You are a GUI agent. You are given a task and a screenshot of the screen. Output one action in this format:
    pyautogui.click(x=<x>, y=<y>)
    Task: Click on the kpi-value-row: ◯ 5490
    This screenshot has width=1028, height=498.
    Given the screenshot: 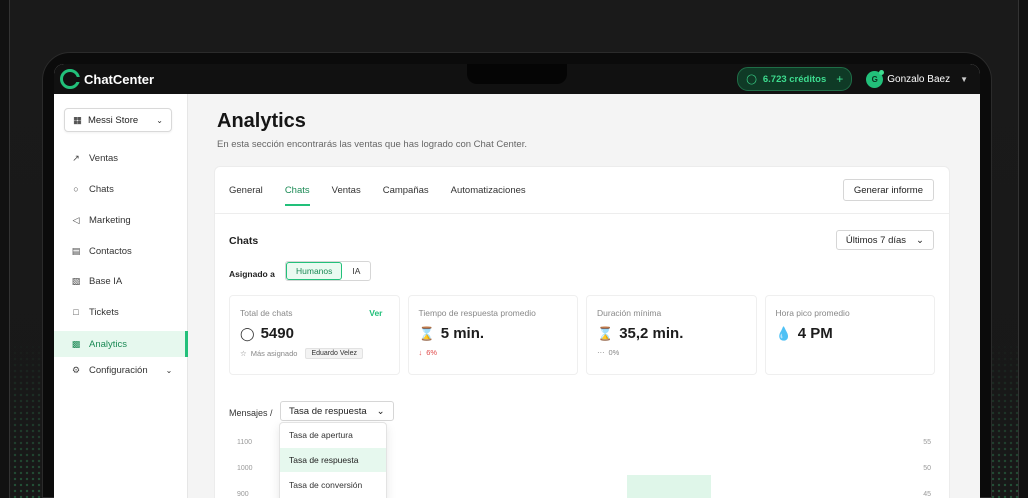 What is the action you would take?
    pyautogui.click(x=314, y=333)
    